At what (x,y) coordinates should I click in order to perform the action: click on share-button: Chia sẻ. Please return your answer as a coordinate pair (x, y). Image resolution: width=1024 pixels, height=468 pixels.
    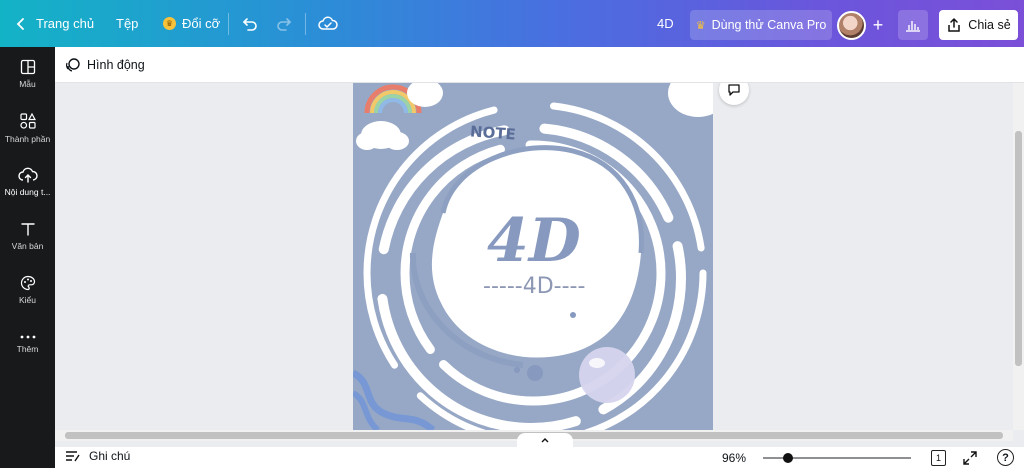
    Looking at the image, I should click on (978, 25).